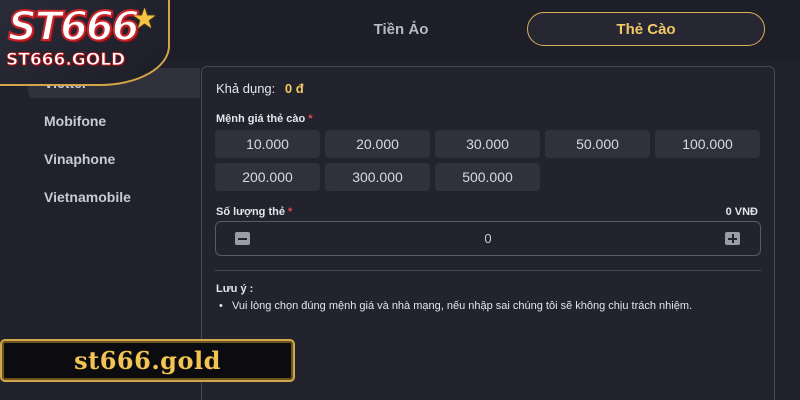 Image resolution: width=800 pixels, height=400 pixels. I want to click on quantity-value: 0, so click(488, 238).